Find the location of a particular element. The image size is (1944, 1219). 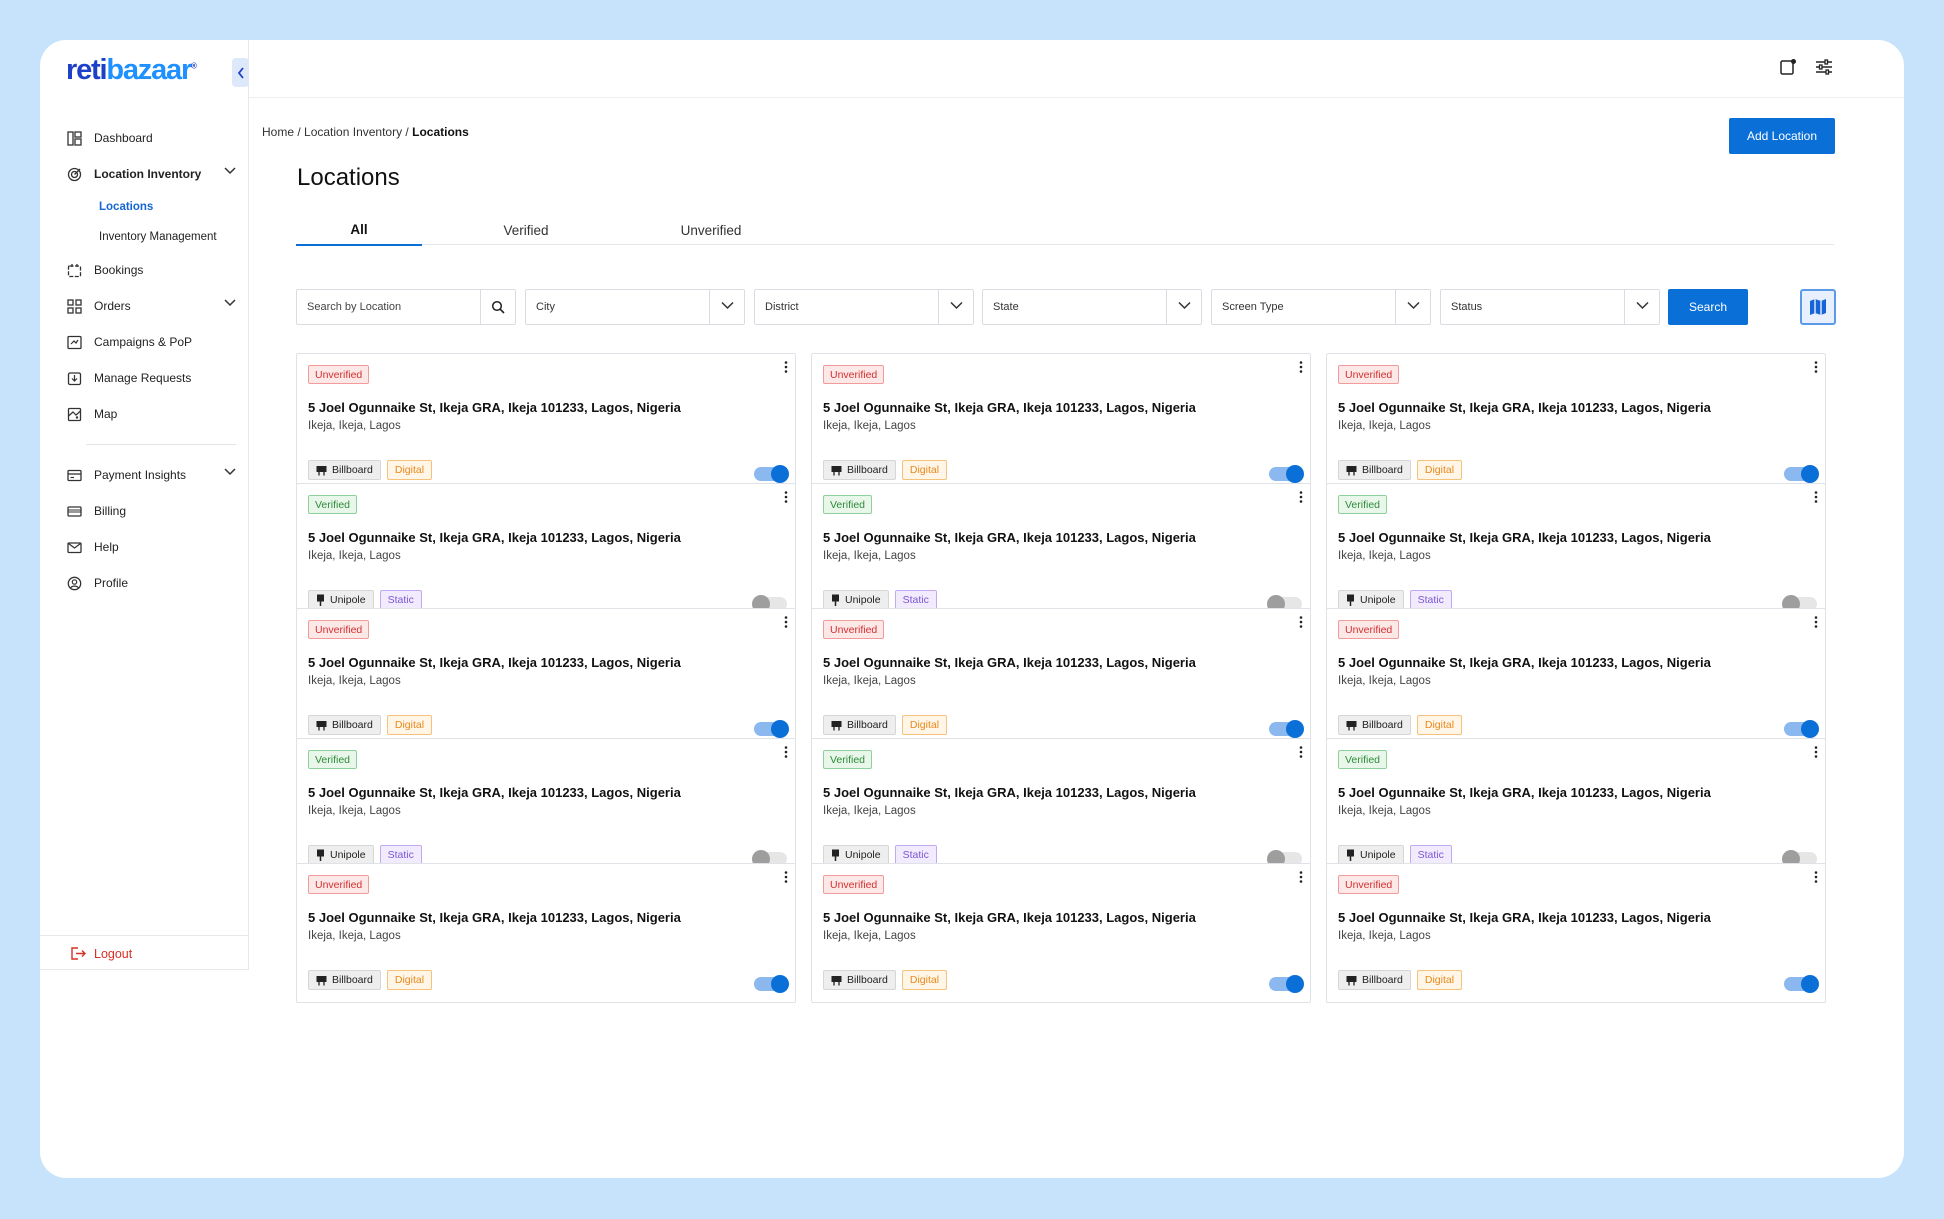

screen-type-chip: Unipole is located at coordinates (1371, 600).